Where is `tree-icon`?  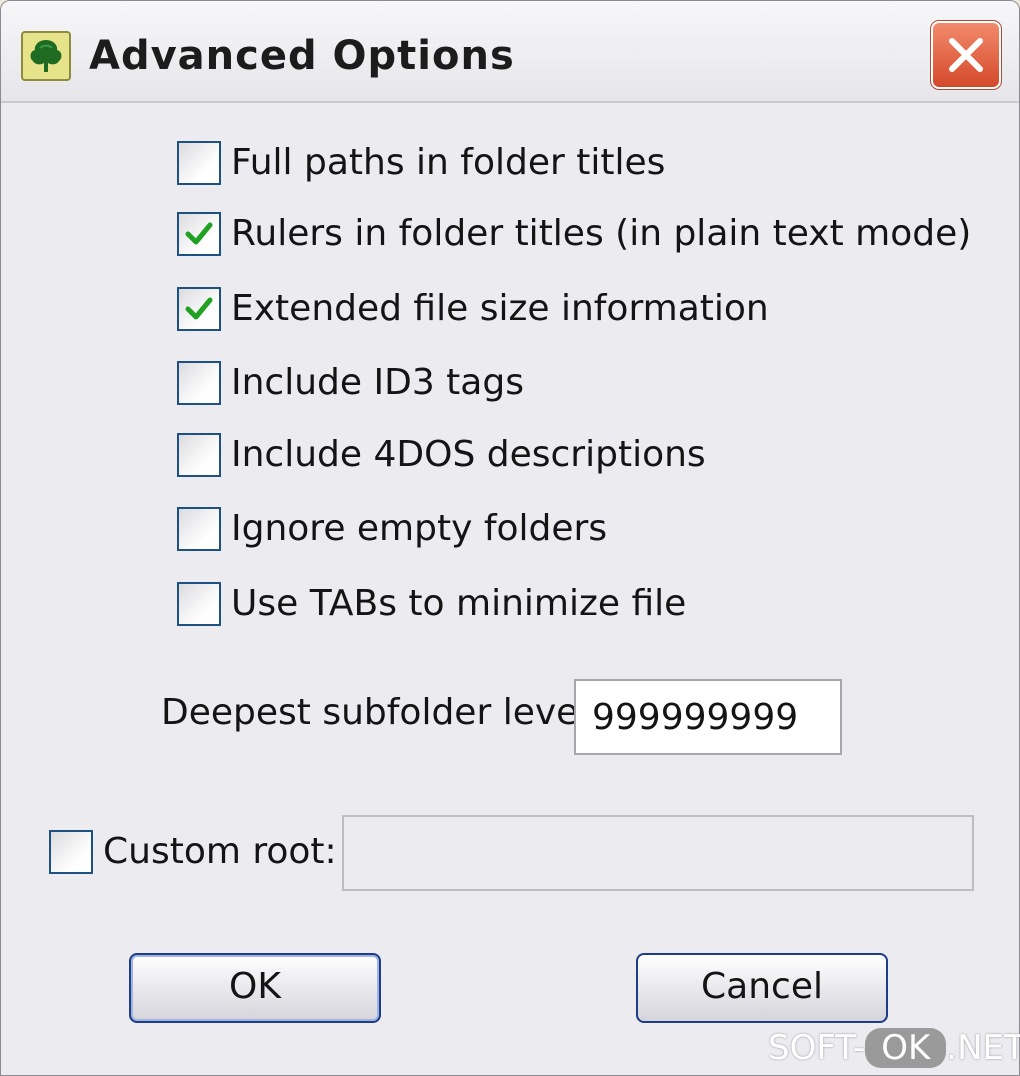
tree-icon is located at coordinates (46, 56).